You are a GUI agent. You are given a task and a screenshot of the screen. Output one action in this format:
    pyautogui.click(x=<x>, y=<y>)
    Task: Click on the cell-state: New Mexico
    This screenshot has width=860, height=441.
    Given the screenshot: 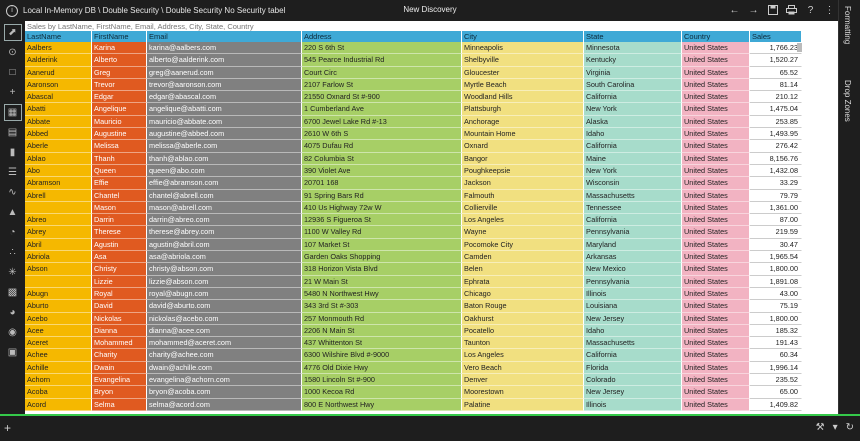 What is the action you would take?
    pyautogui.click(x=633, y=269)
    